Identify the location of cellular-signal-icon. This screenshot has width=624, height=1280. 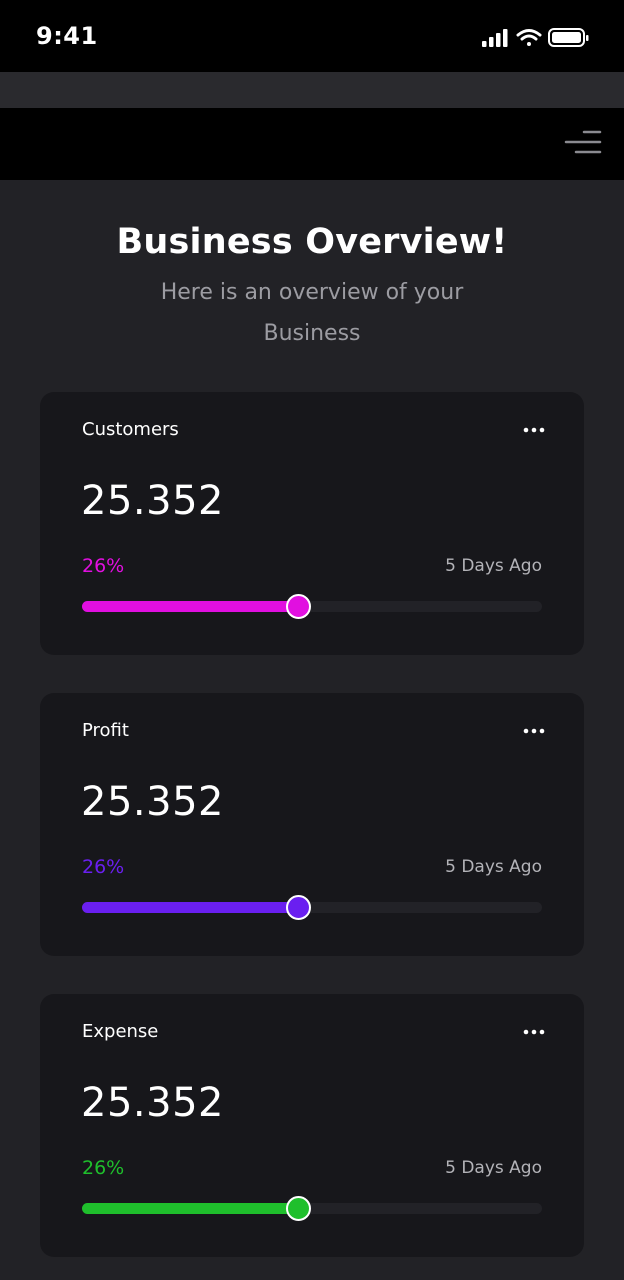
(495, 38).